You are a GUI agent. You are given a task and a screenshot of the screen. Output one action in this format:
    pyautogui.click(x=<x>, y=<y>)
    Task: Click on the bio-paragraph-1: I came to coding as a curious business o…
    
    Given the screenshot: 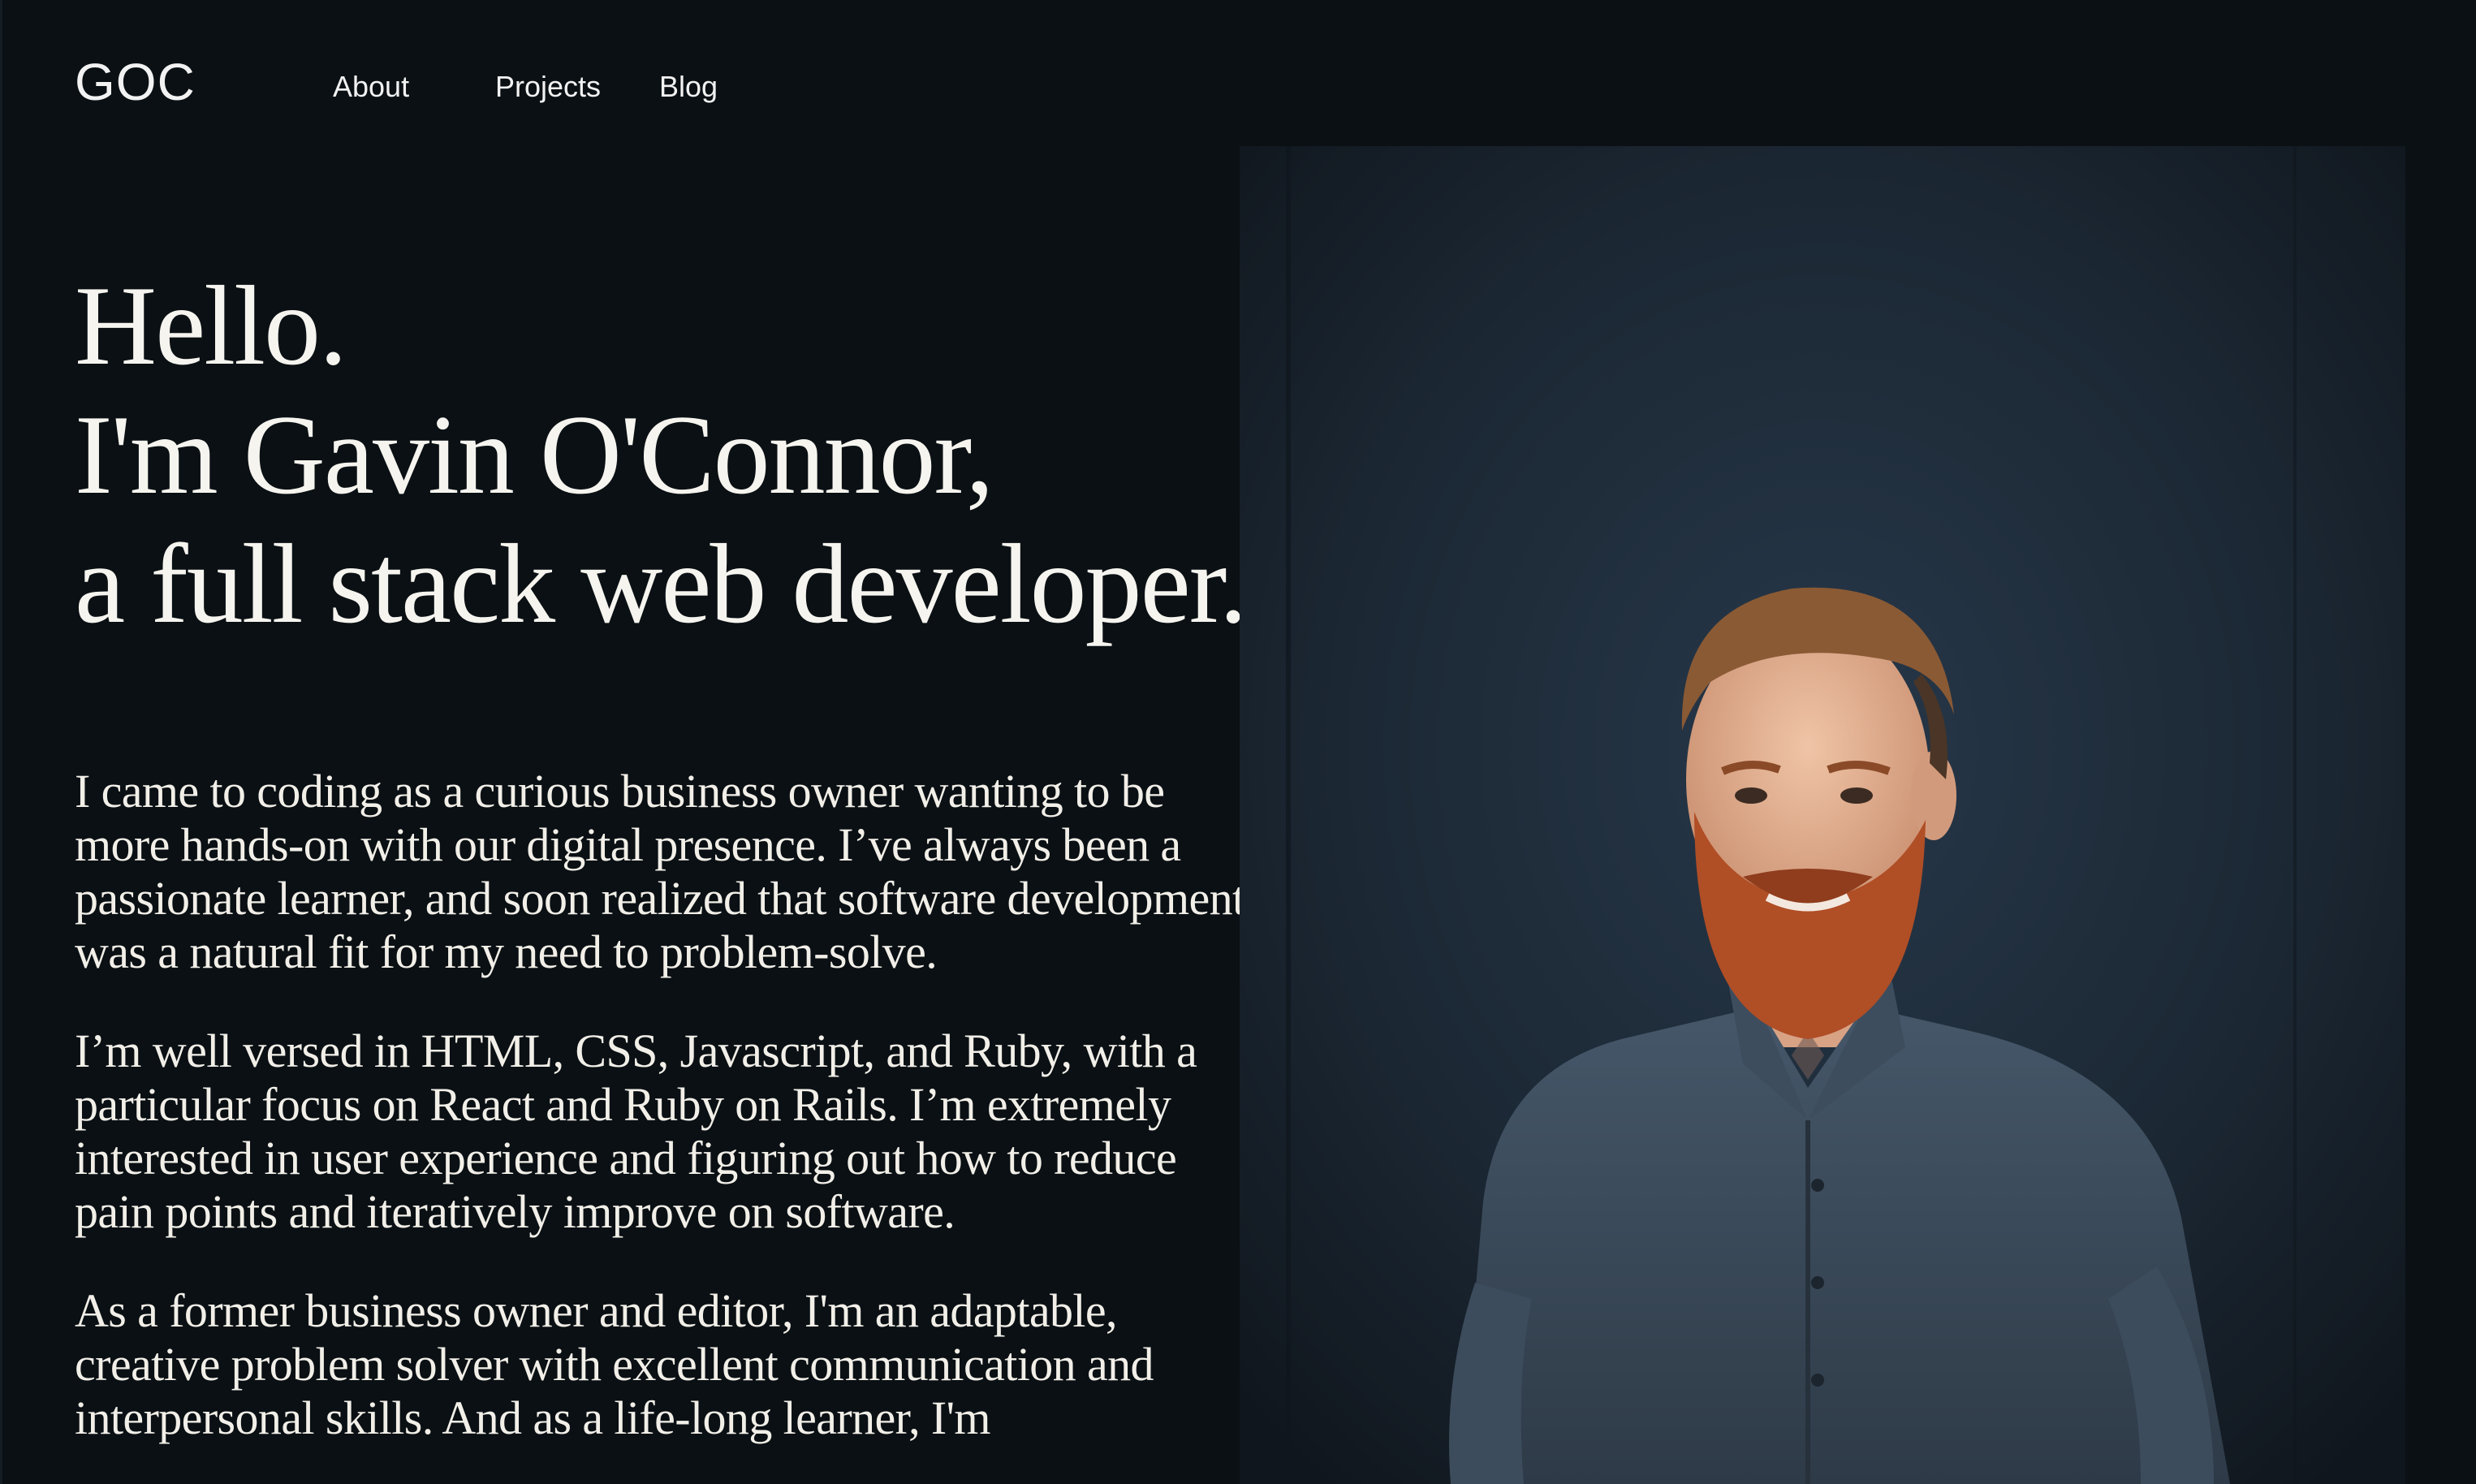 What is the action you would take?
    pyautogui.click(x=660, y=871)
    